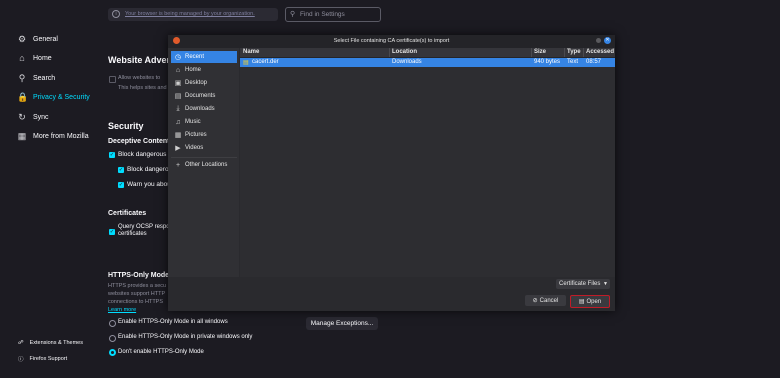 The image size is (780, 378). Describe the element at coordinates (583, 284) in the screenshot. I see `file-type-filter: Certificate Files ▼` at that location.